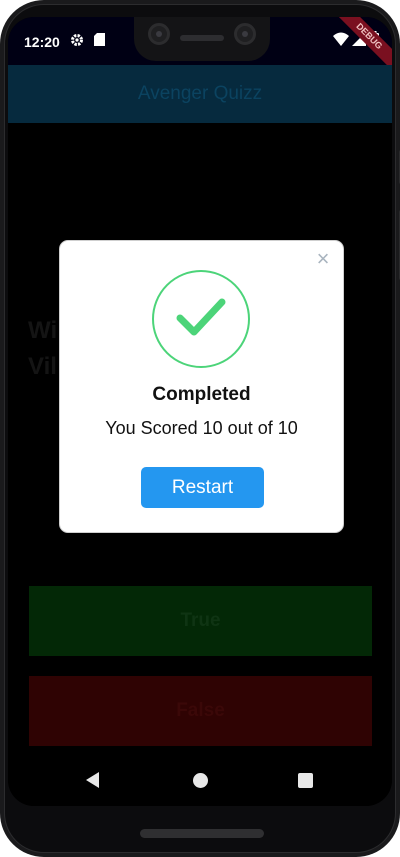 This screenshot has width=400, height=857. Describe the element at coordinates (201, 394) in the screenshot. I see `dialog-title: Completed` at that location.